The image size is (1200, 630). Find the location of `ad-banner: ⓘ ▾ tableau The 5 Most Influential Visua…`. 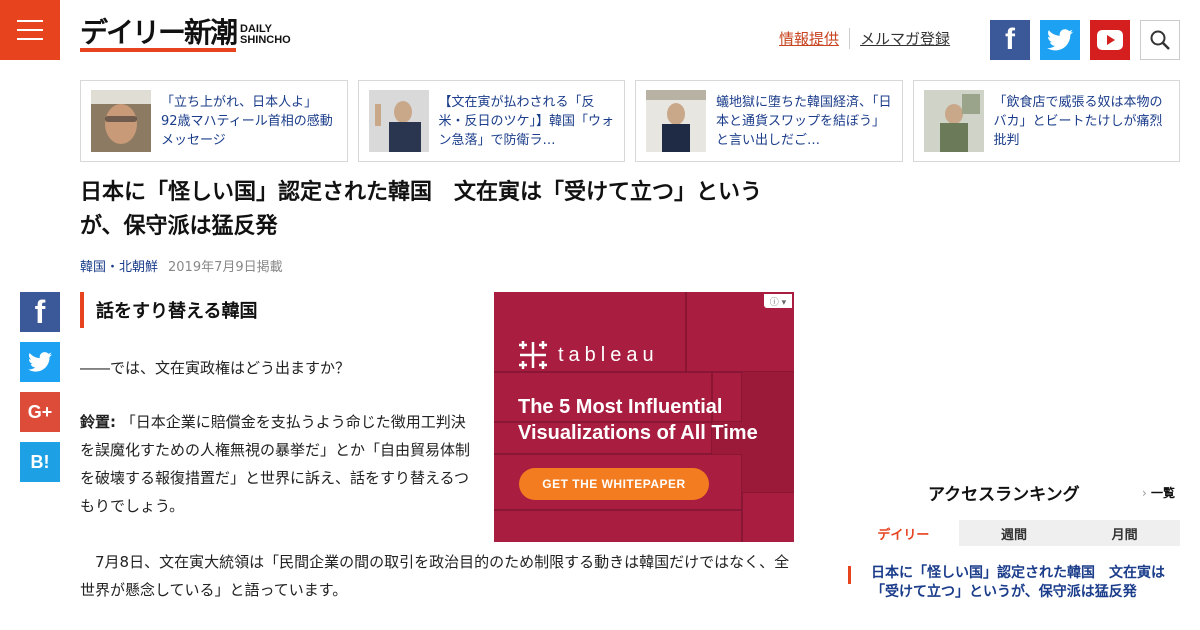

ad-banner: ⓘ ▾ tableau The 5 Most Influential Visua… is located at coordinates (644, 417).